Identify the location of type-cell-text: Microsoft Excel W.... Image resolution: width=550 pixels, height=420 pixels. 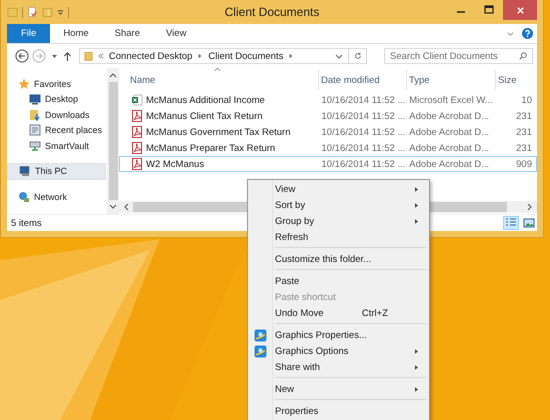
(451, 100).